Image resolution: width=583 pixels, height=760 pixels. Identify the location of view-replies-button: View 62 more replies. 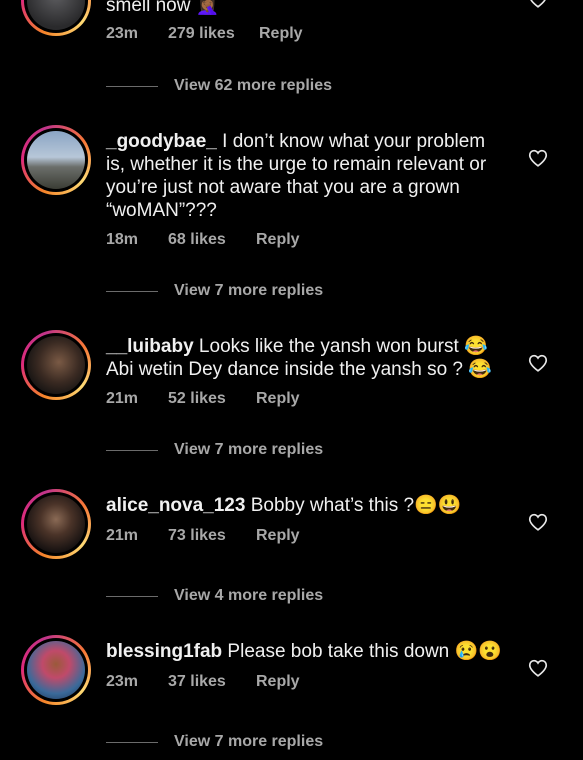
(219, 86).